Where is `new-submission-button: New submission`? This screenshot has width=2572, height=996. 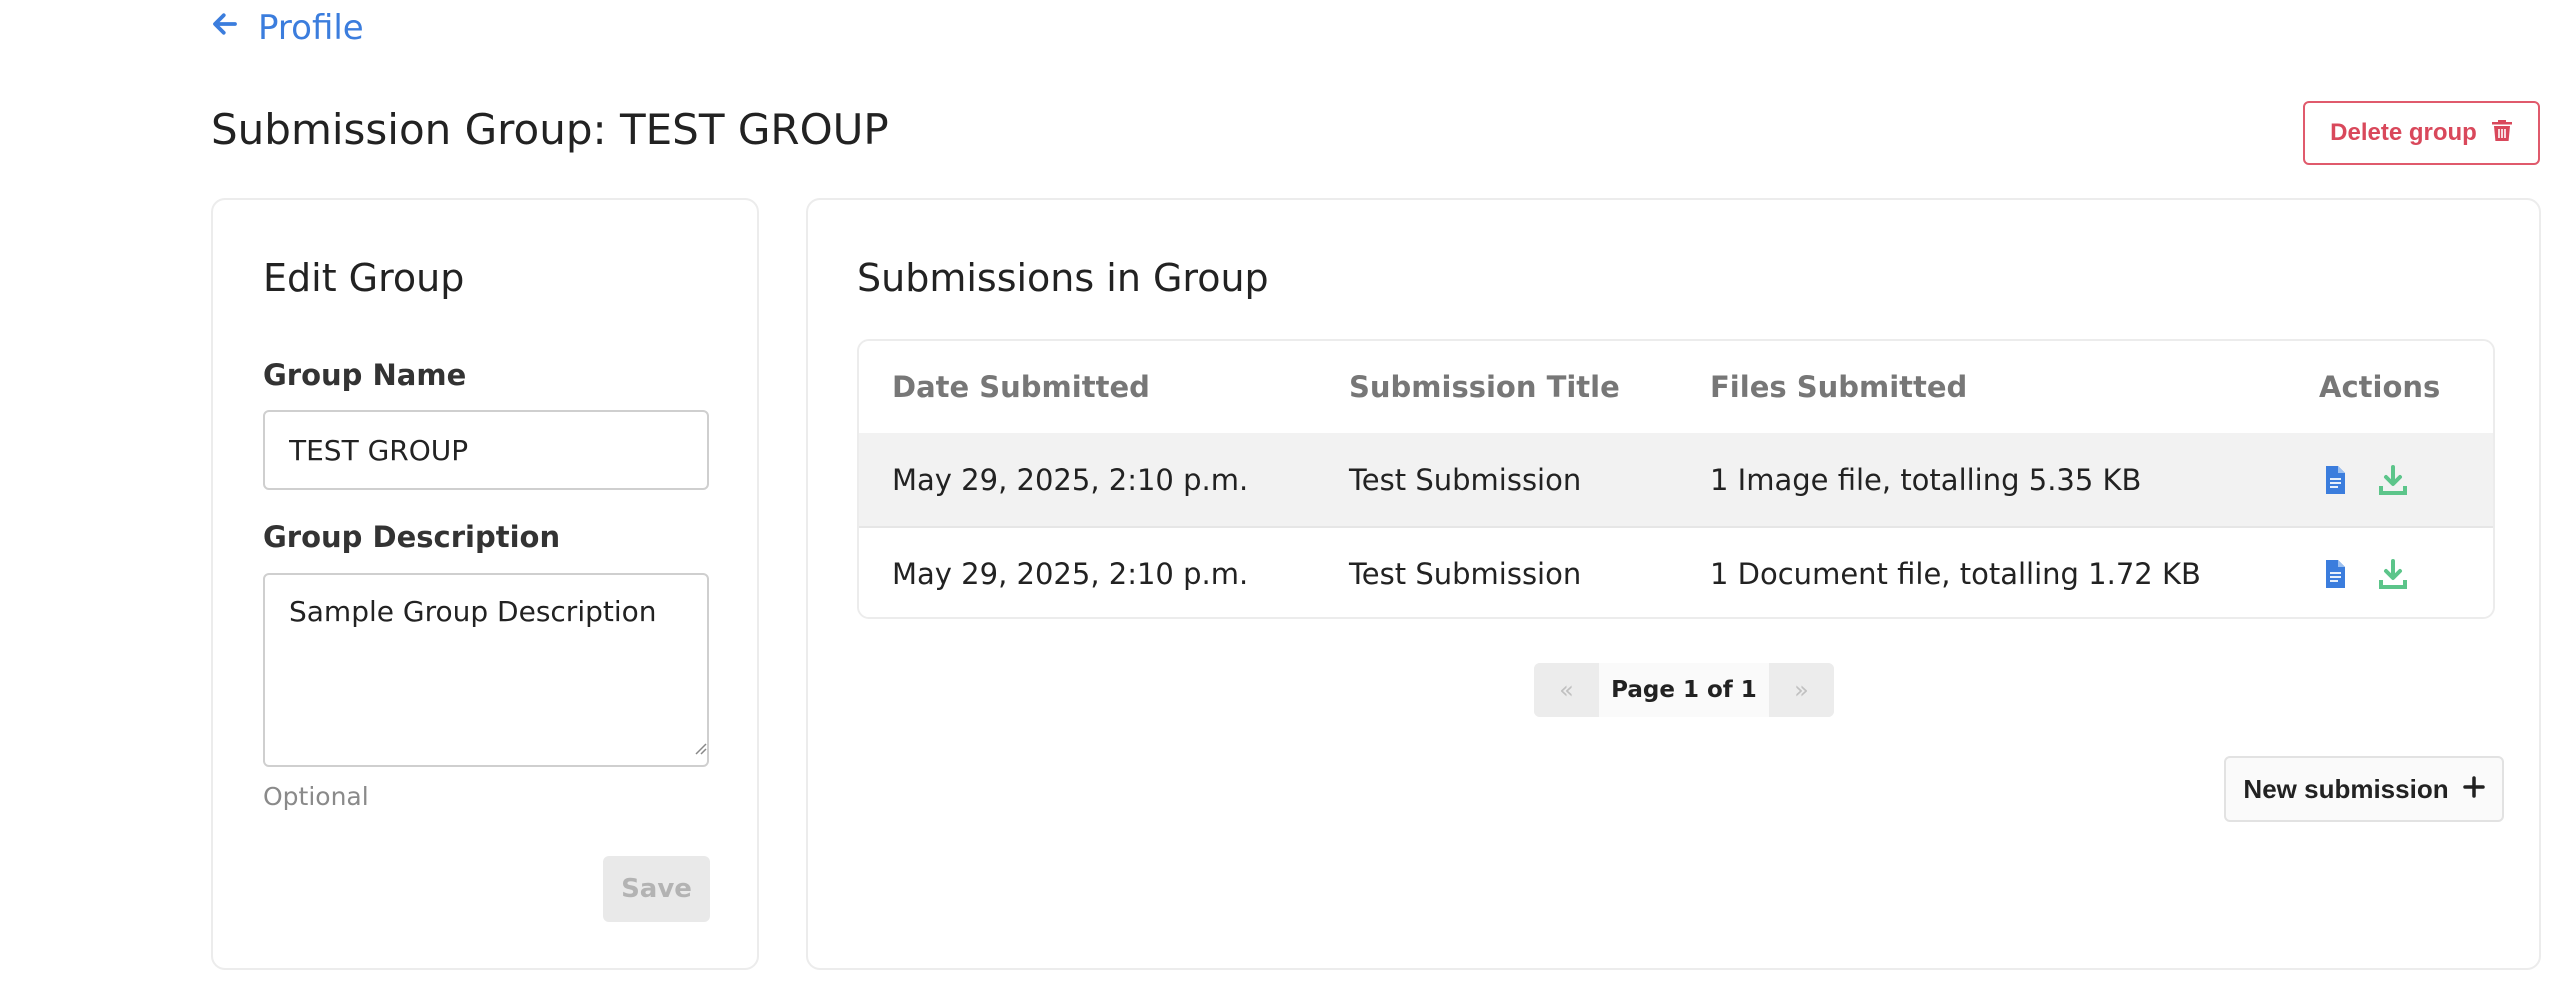 new-submission-button: New submission is located at coordinates (2364, 789).